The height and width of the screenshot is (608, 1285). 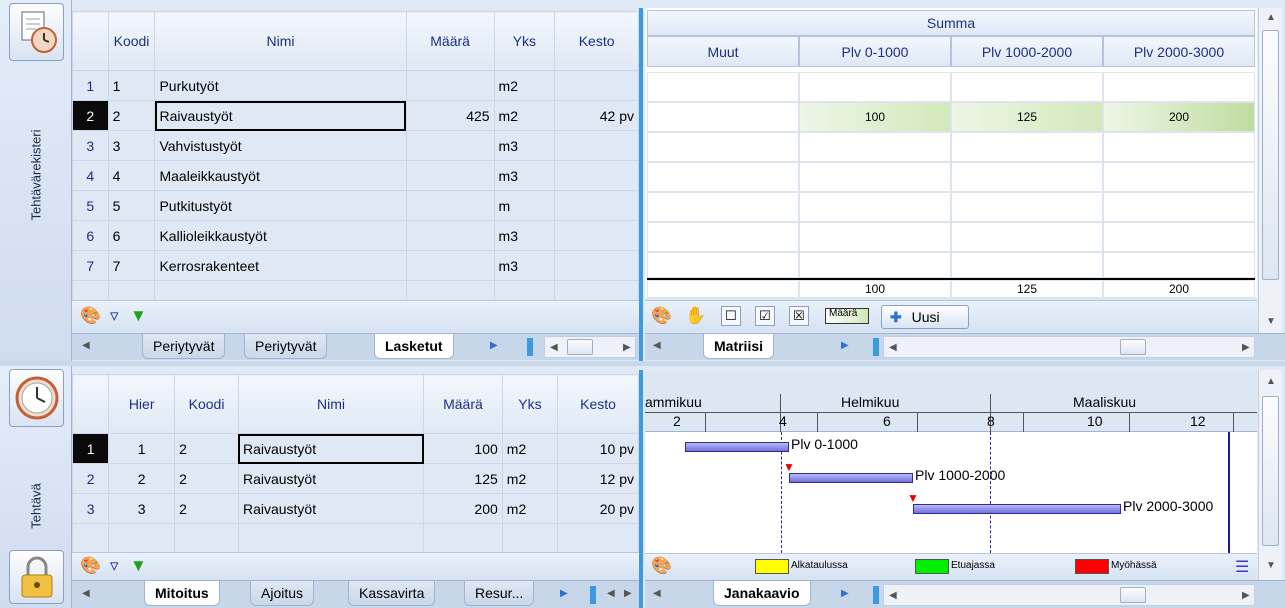 What do you see at coordinates (280, 145) in the screenshot?
I see `cell-nimi: Vahvistustyöt` at bounding box center [280, 145].